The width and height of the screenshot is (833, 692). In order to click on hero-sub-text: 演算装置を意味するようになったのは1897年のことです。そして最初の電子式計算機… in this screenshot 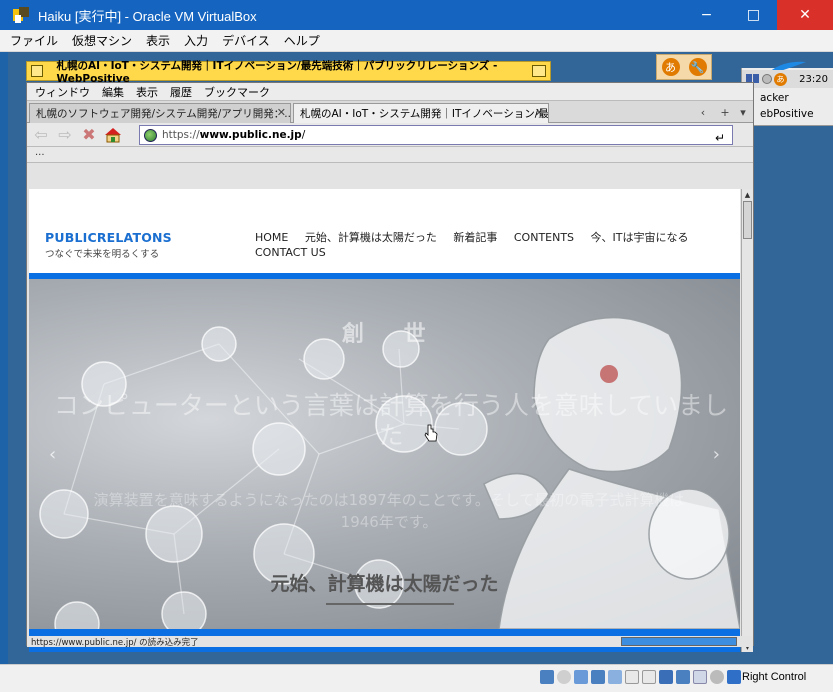, I will do `click(389, 511)`.